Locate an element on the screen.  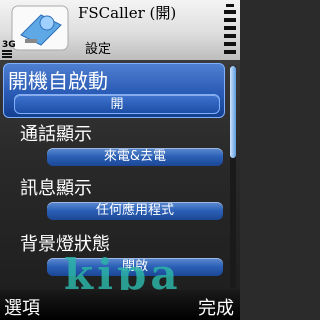
app-icon is located at coordinates (40, 28).